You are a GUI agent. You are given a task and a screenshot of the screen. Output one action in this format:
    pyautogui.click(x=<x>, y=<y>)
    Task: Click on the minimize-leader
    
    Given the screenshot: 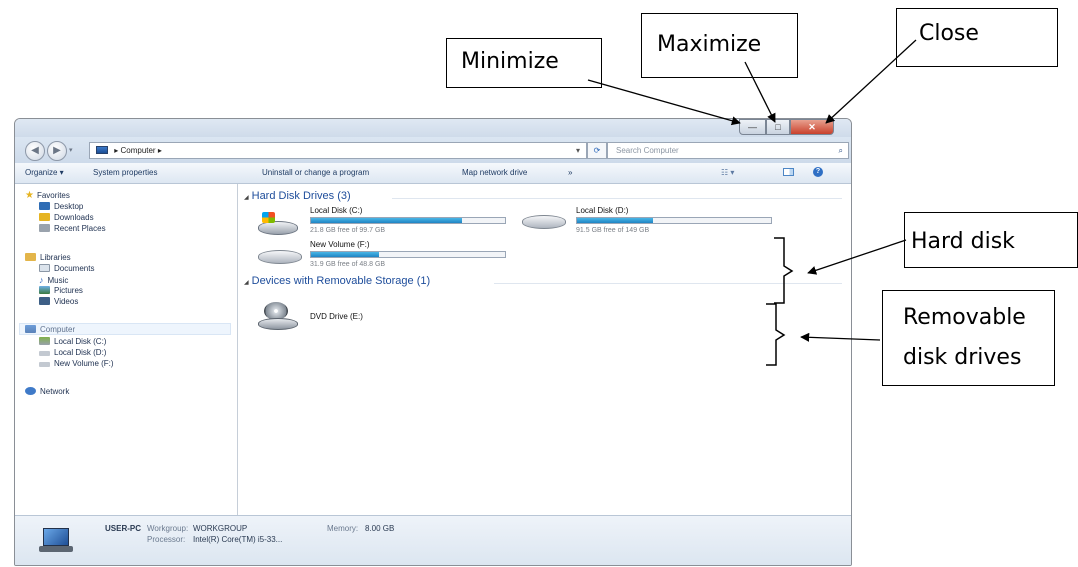 What is the action you would take?
    pyautogui.click(x=664, y=102)
    